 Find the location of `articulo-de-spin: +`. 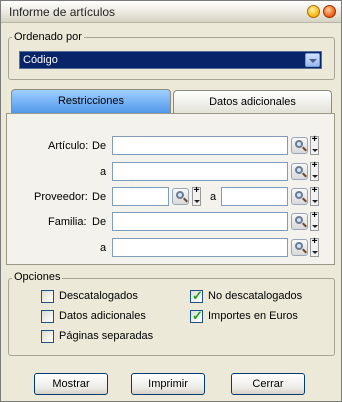

articulo-de-spin: + is located at coordinates (314, 145).